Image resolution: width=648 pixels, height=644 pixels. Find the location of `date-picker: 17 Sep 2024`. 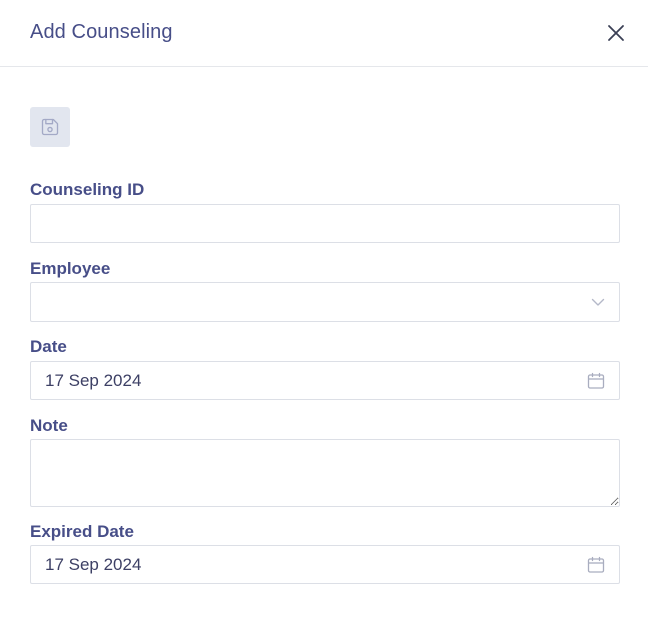

date-picker: 17 Sep 2024 is located at coordinates (325, 380).